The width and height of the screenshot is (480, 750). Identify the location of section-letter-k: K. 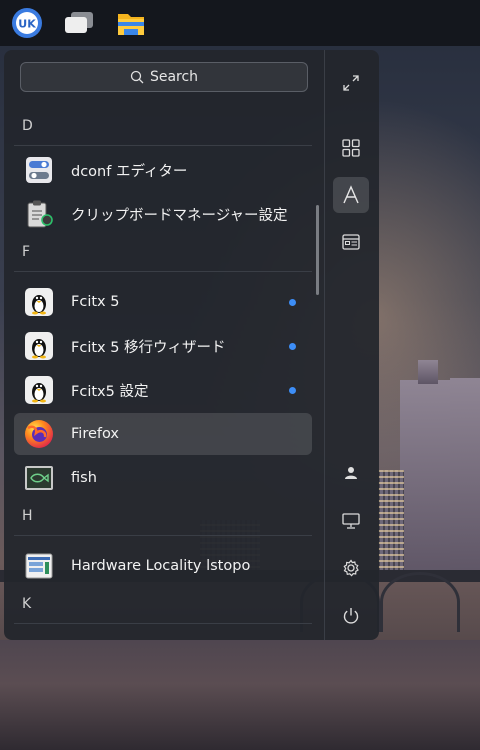
(27, 604).